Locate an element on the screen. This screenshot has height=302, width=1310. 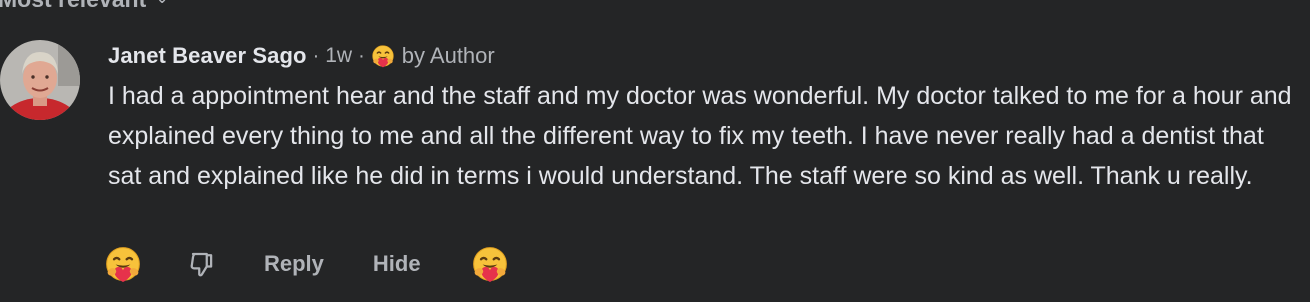
chevron-down-icon: ⌄ is located at coordinates (162, 3).